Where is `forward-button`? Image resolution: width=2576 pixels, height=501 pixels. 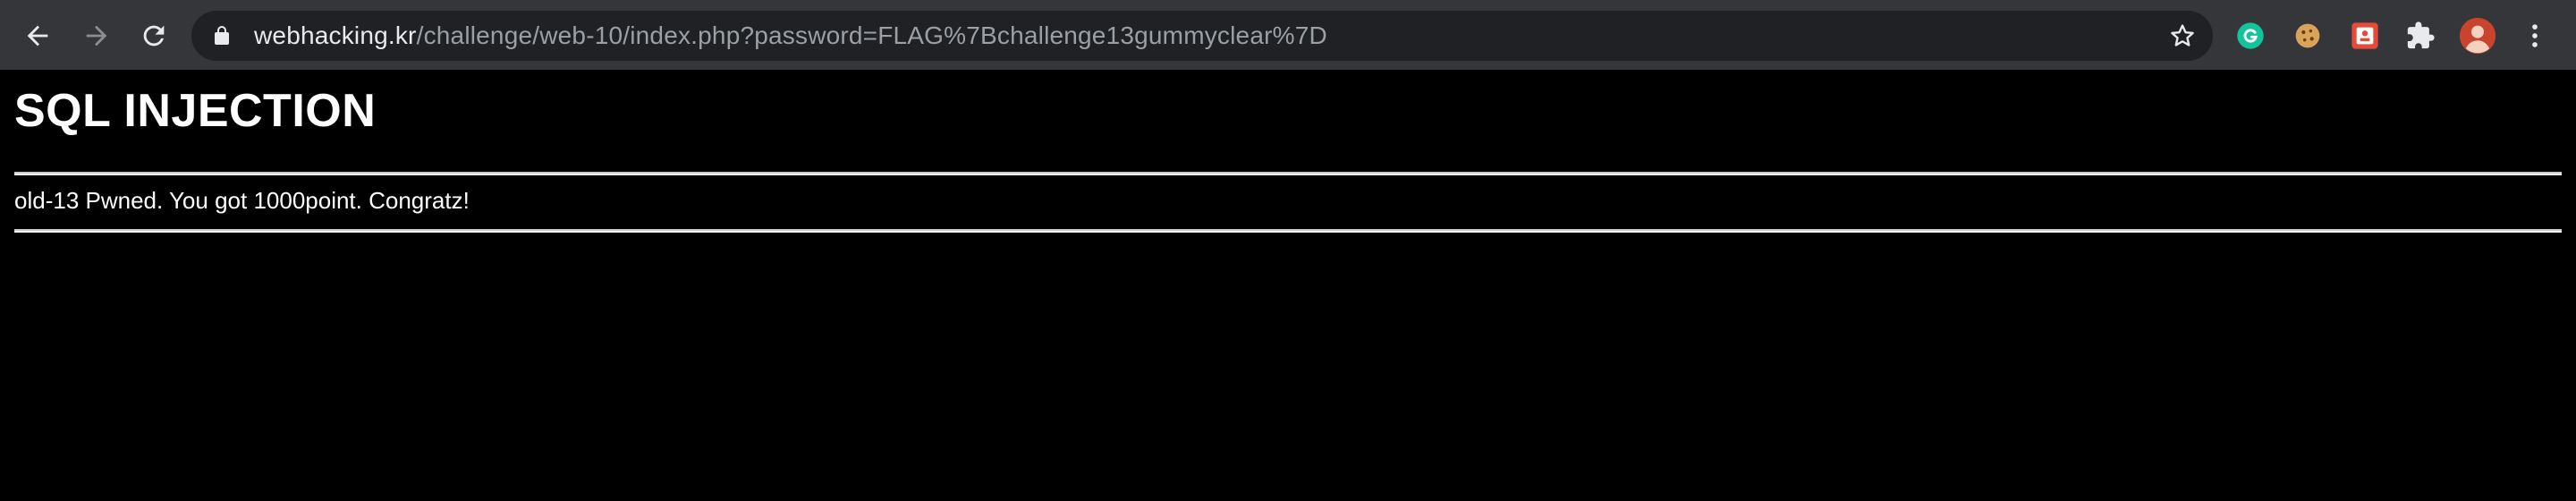 forward-button is located at coordinates (96, 35).